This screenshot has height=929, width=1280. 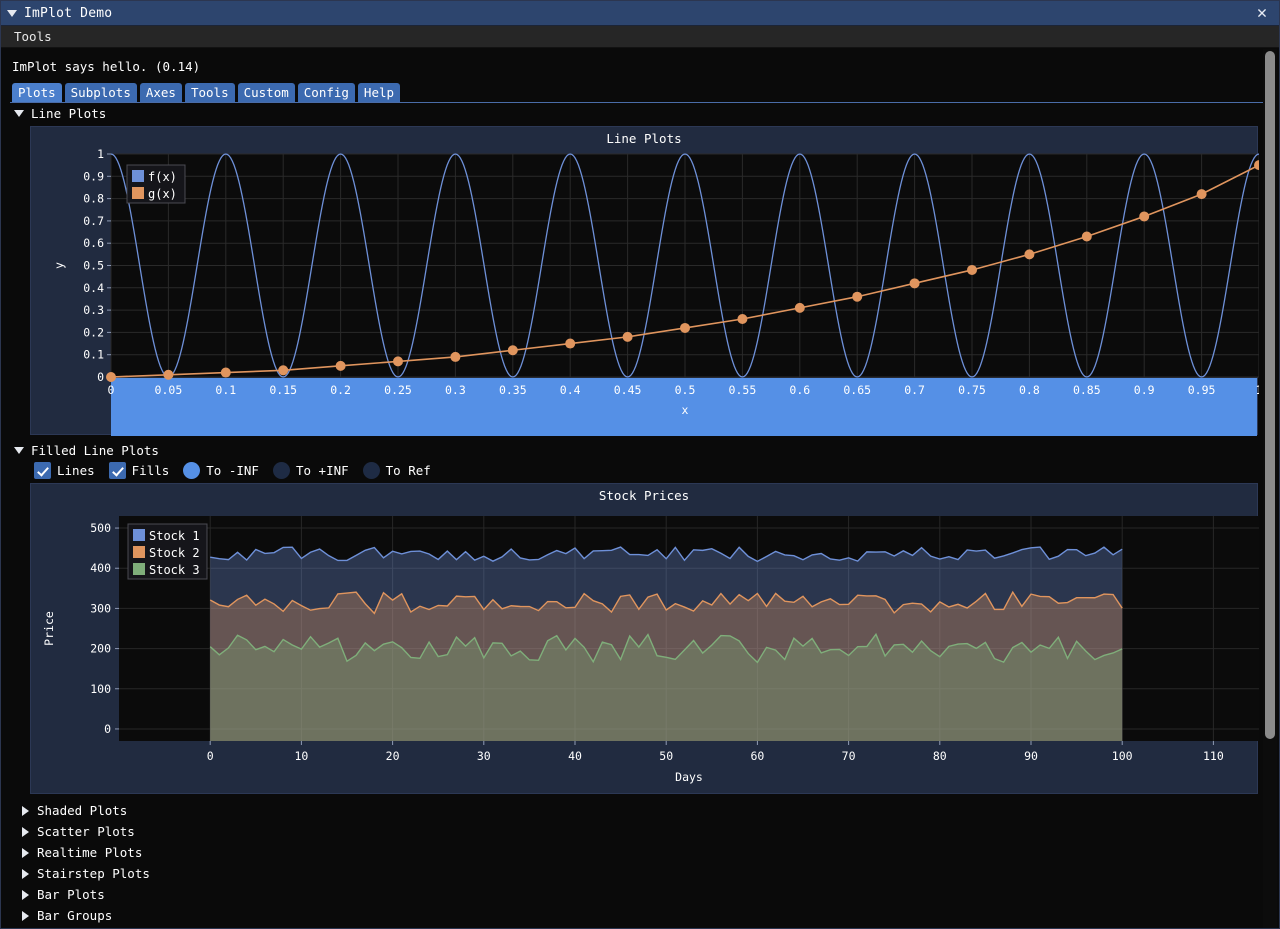 What do you see at coordinates (106, 66) in the screenshot?
I see `hello-text: ImPlot says hello. (0.14)` at bounding box center [106, 66].